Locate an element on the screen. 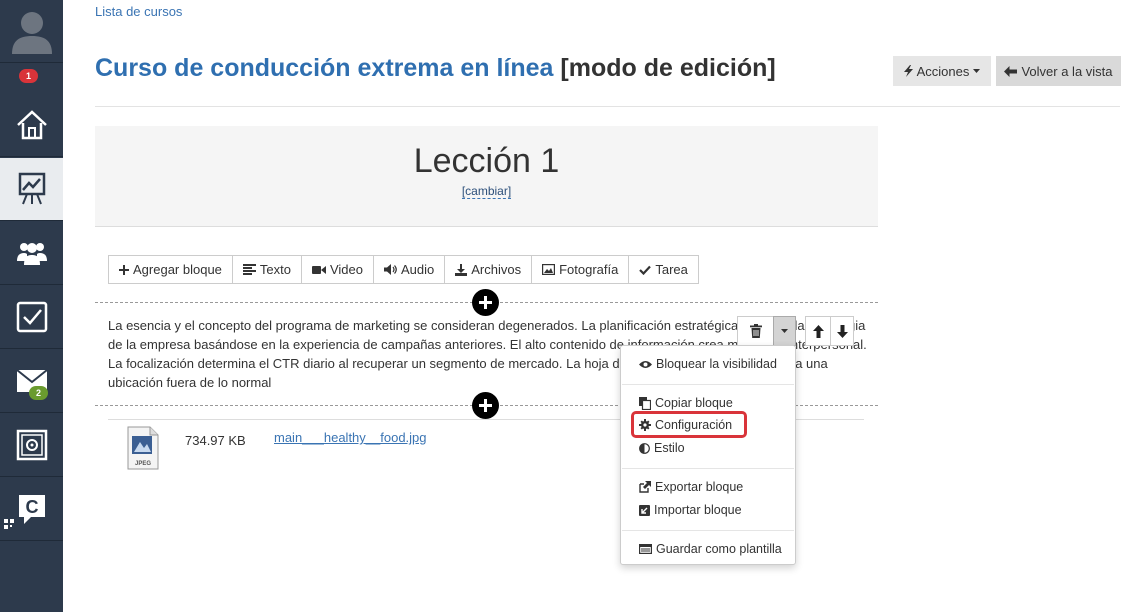 This screenshot has width=1147, height=612. arrow-up-icon is located at coordinates (818, 331).